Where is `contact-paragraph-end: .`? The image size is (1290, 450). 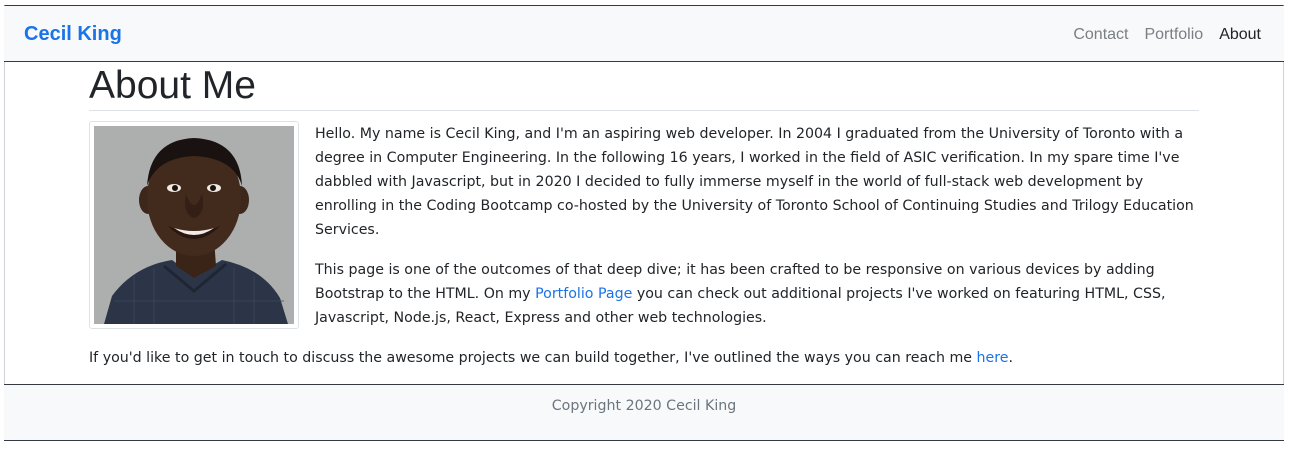 contact-paragraph-end: . is located at coordinates (1011, 358).